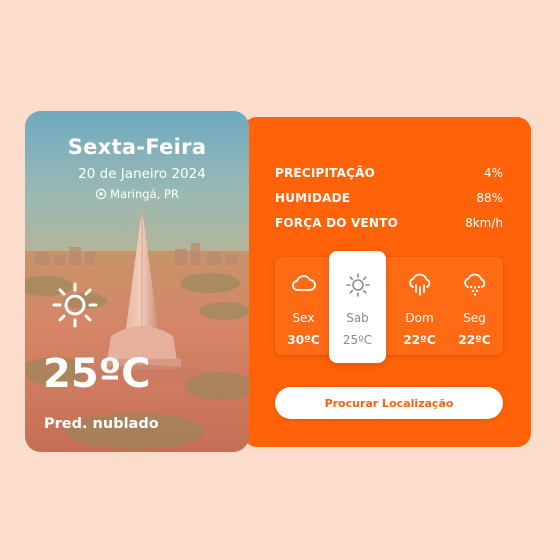 This screenshot has height=560, width=560. What do you see at coordinates (101, 424) in the screenshot?
I see `weather-condition: Pred. nublado` at bounding box center [101, 424].